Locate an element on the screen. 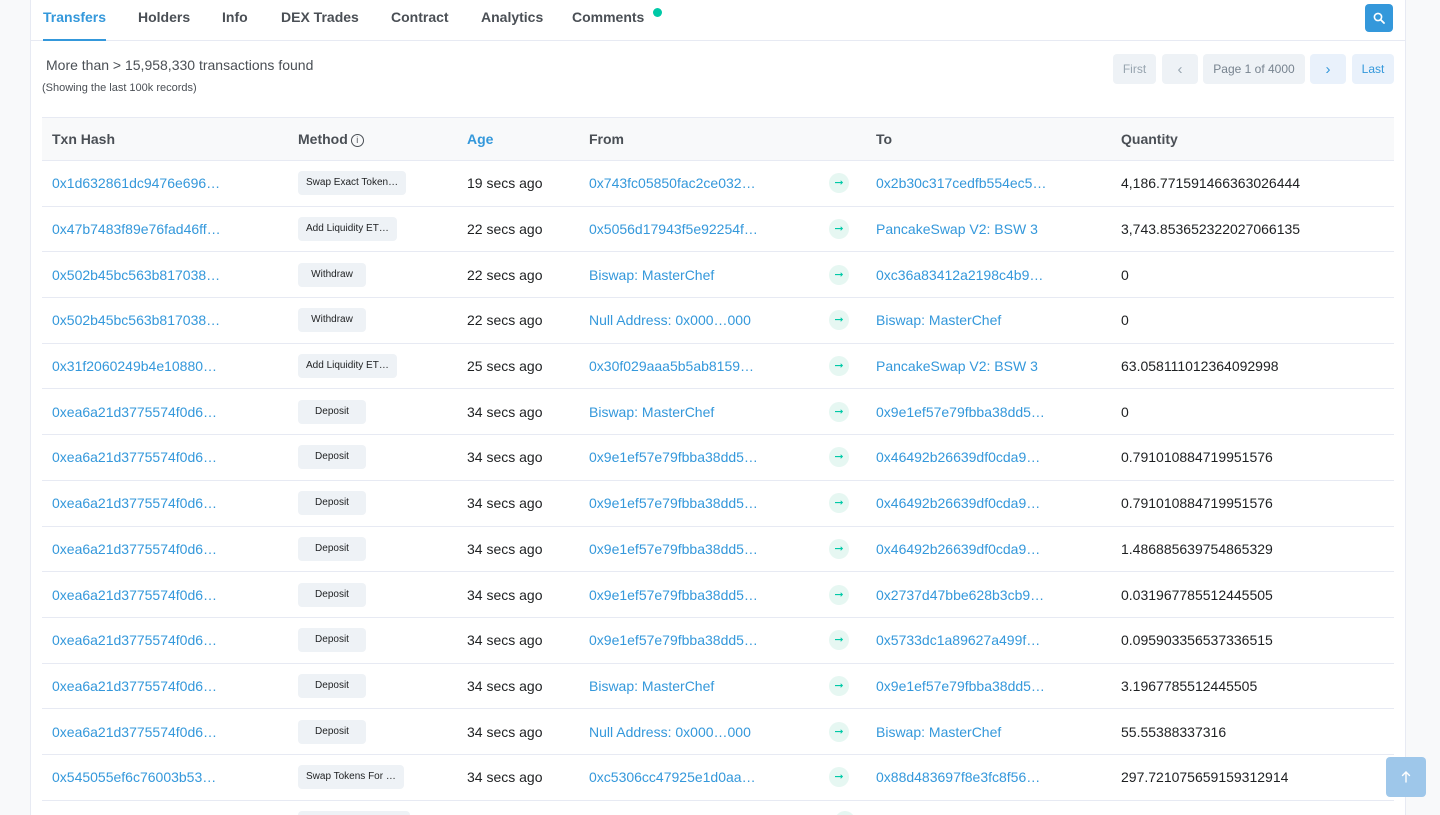  search-button is located at coordinates (1379, 18).